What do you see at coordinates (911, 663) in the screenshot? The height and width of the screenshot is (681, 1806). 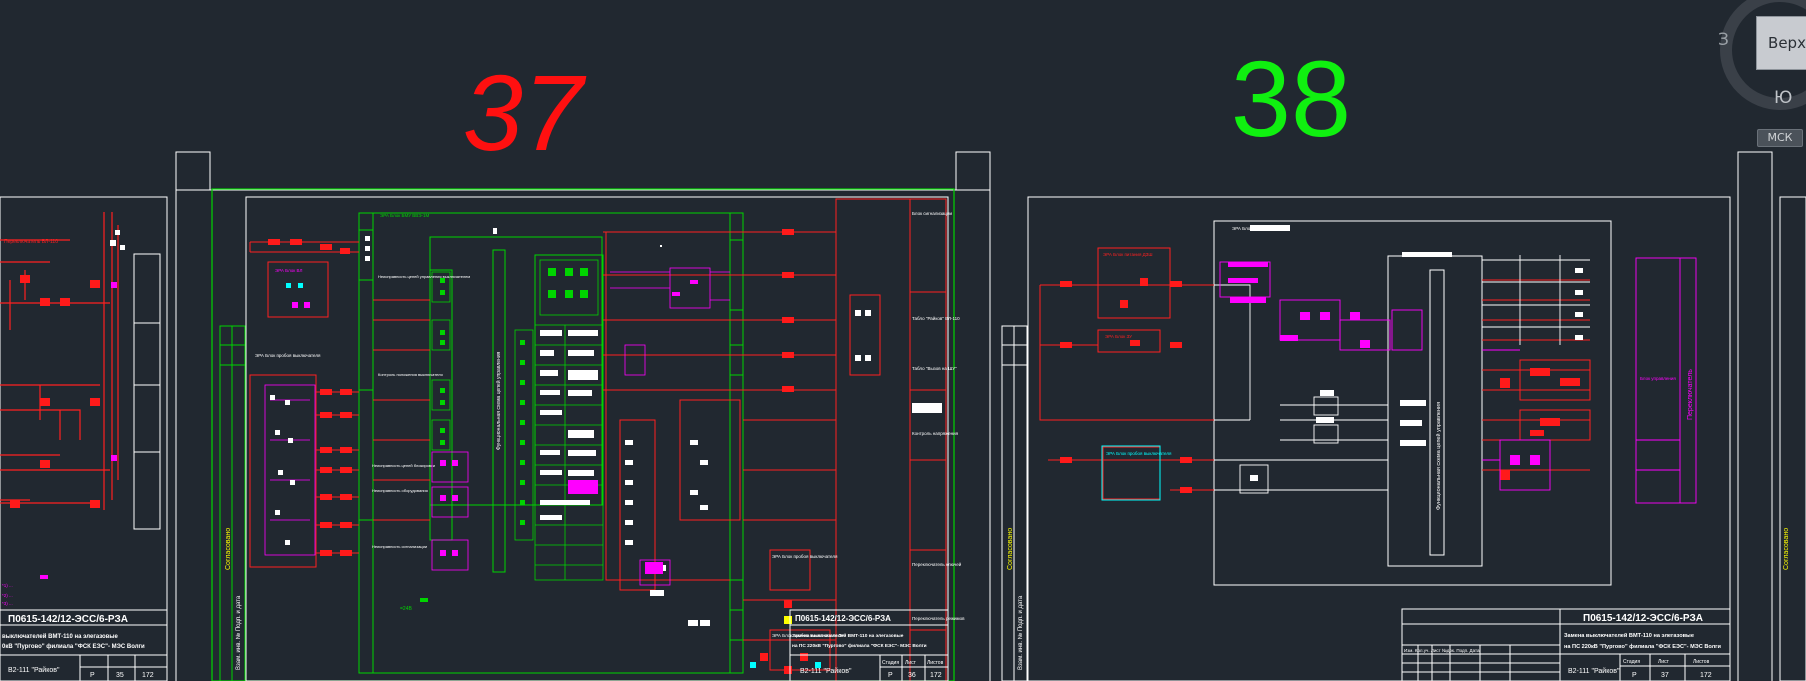 I see `sheet37-col-sheet: Лист` at bounding box center [911, 663].